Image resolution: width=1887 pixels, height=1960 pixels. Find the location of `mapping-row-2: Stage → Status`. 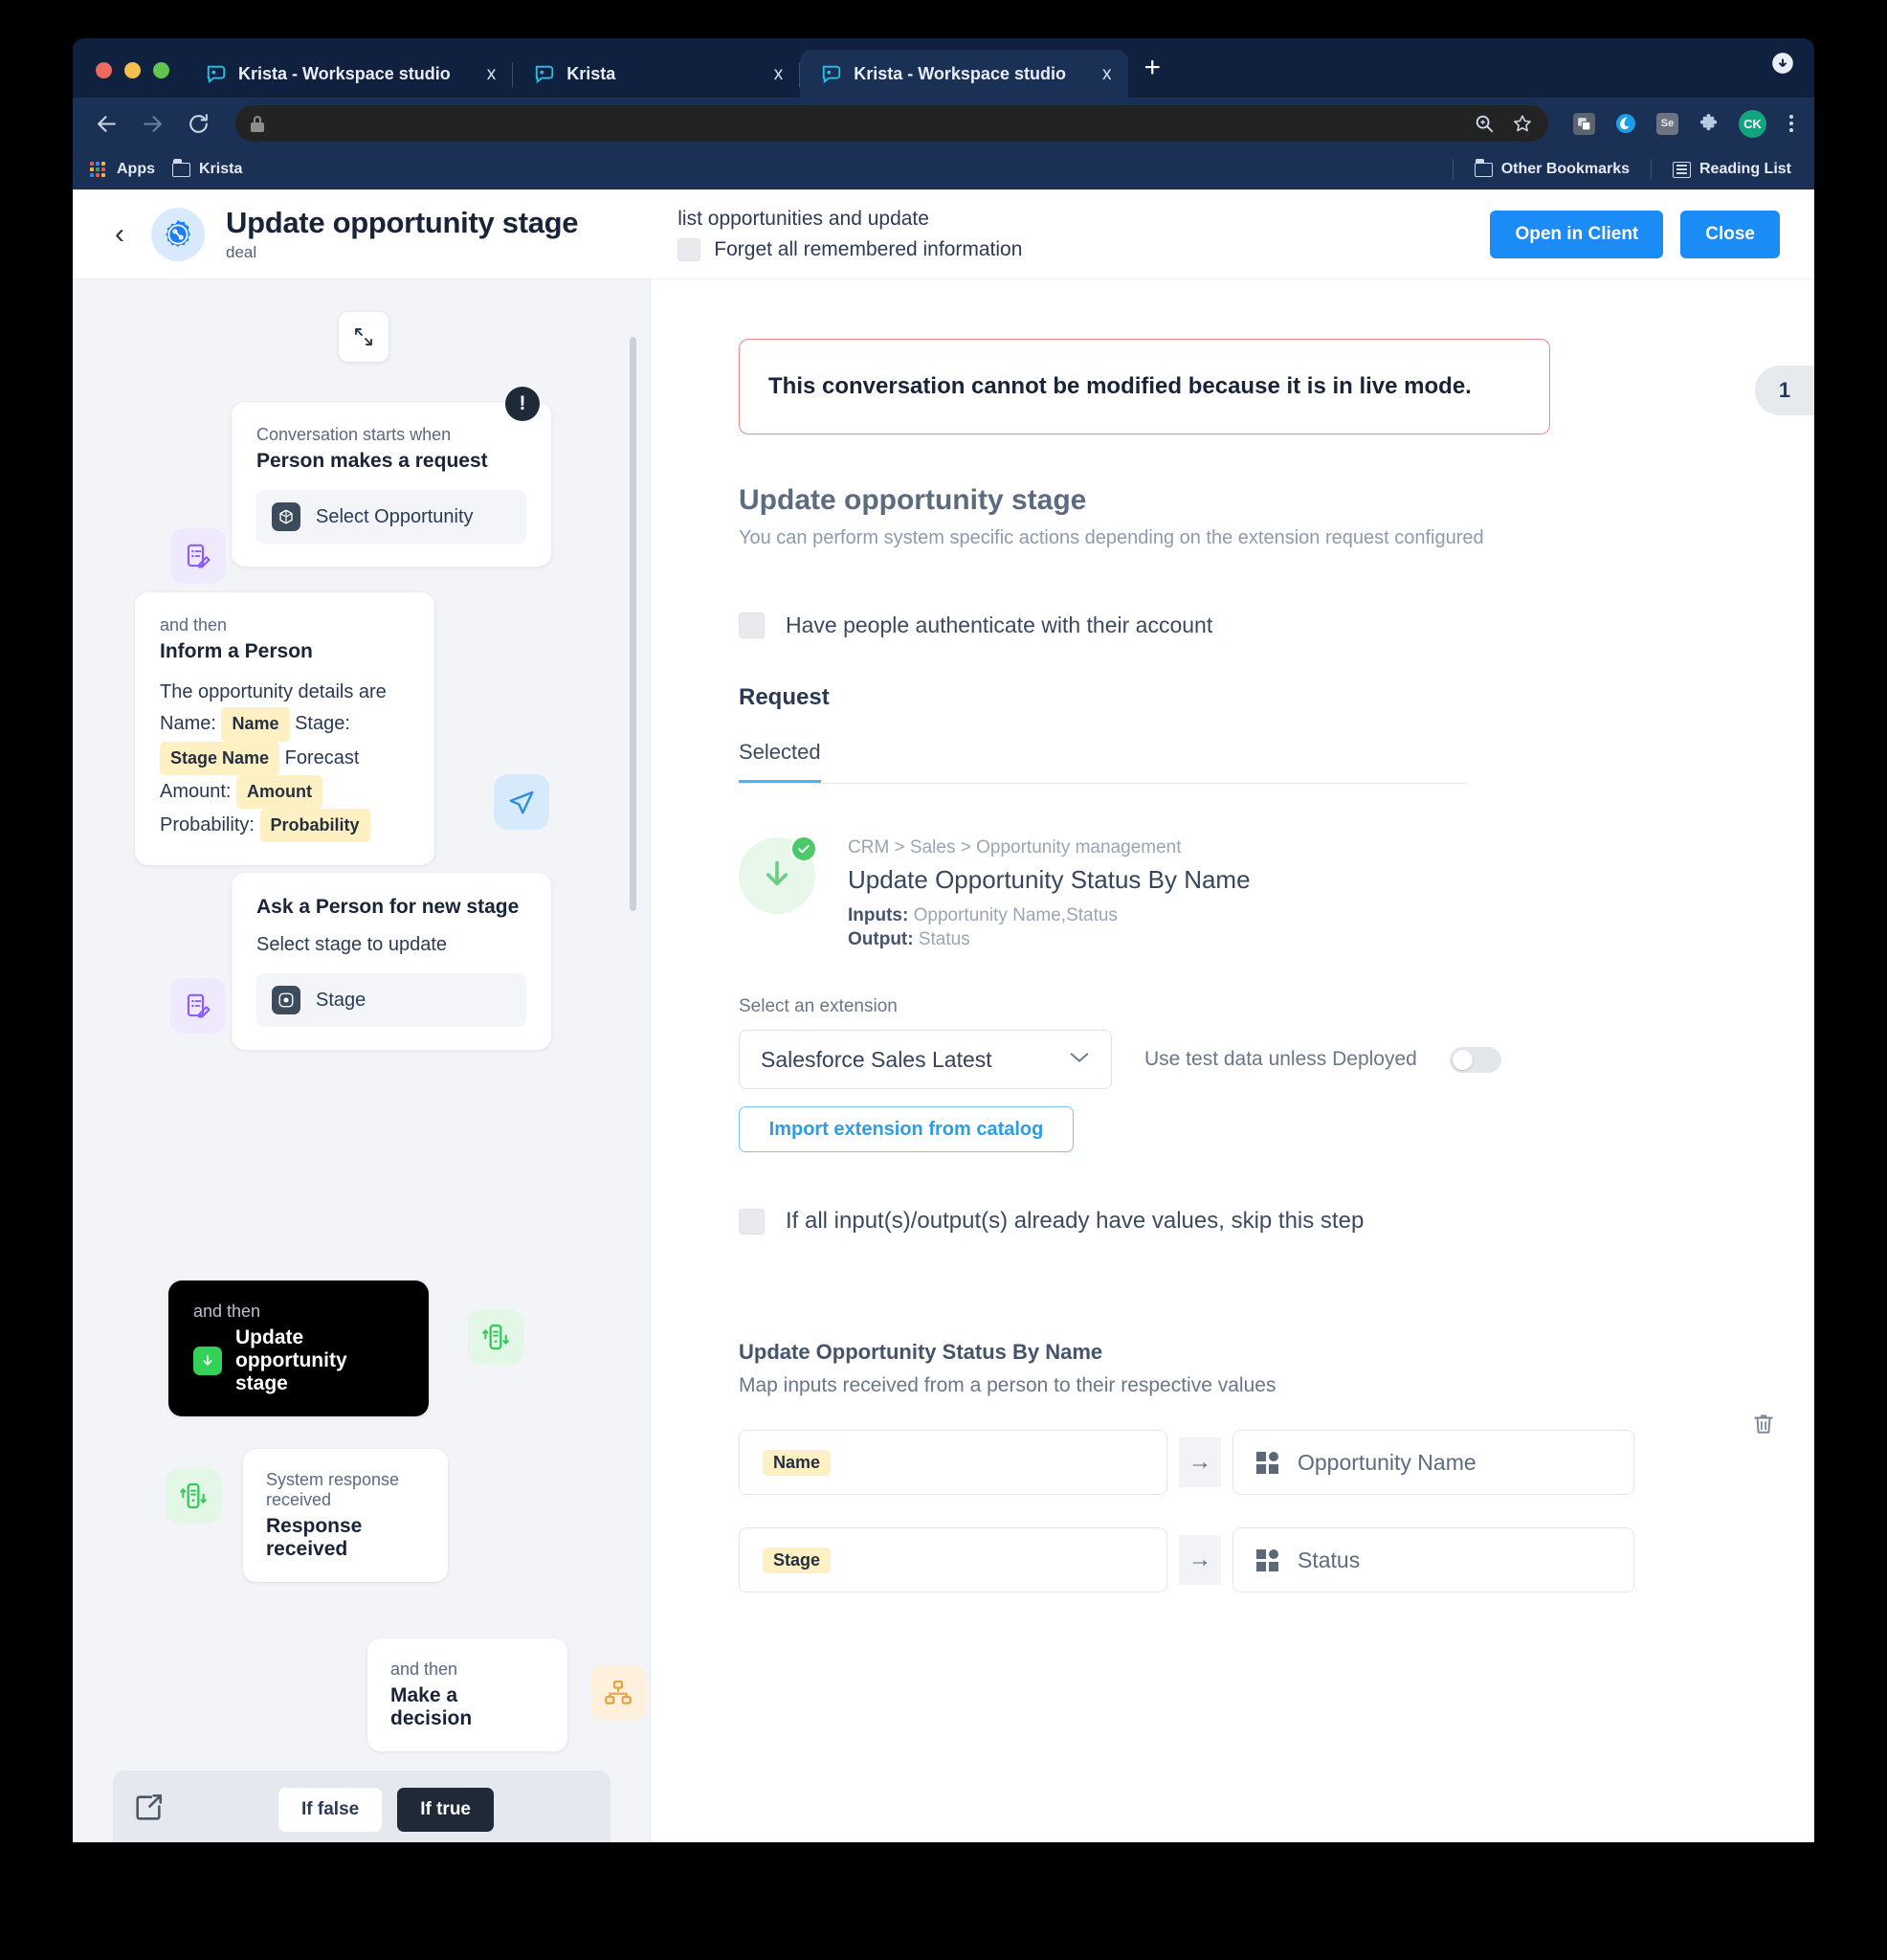

mapping-row-2: Stage → Status is located at coordinates (1276, 1560).